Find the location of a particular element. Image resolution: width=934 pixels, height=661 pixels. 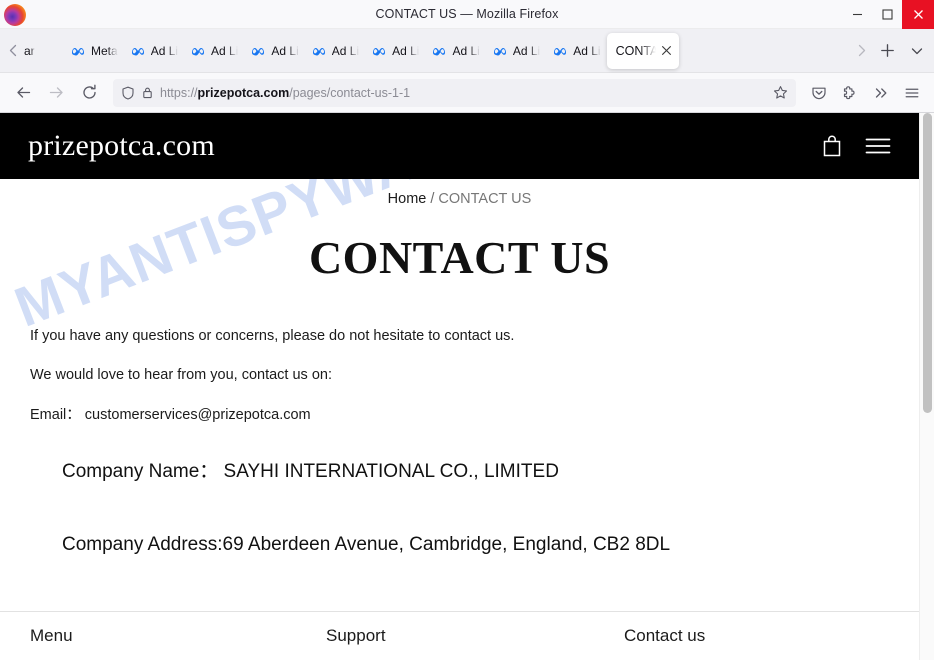

back-button is located at coordinates (23, 93).